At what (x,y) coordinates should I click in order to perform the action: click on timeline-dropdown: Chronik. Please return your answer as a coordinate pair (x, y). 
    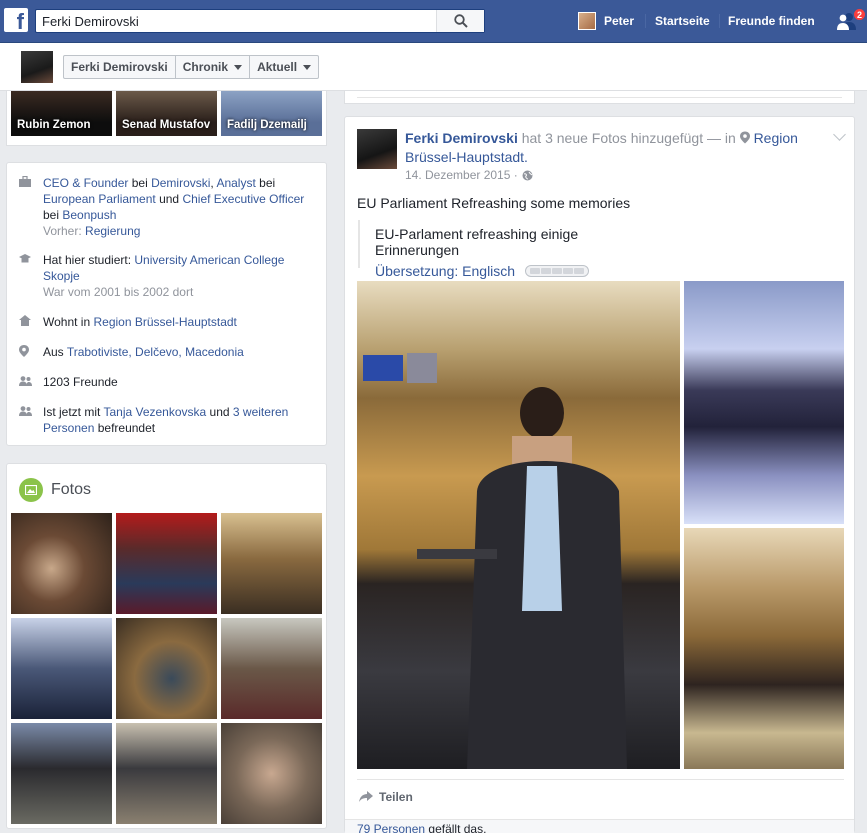
    Looking at the image, I should click on (213, 67).